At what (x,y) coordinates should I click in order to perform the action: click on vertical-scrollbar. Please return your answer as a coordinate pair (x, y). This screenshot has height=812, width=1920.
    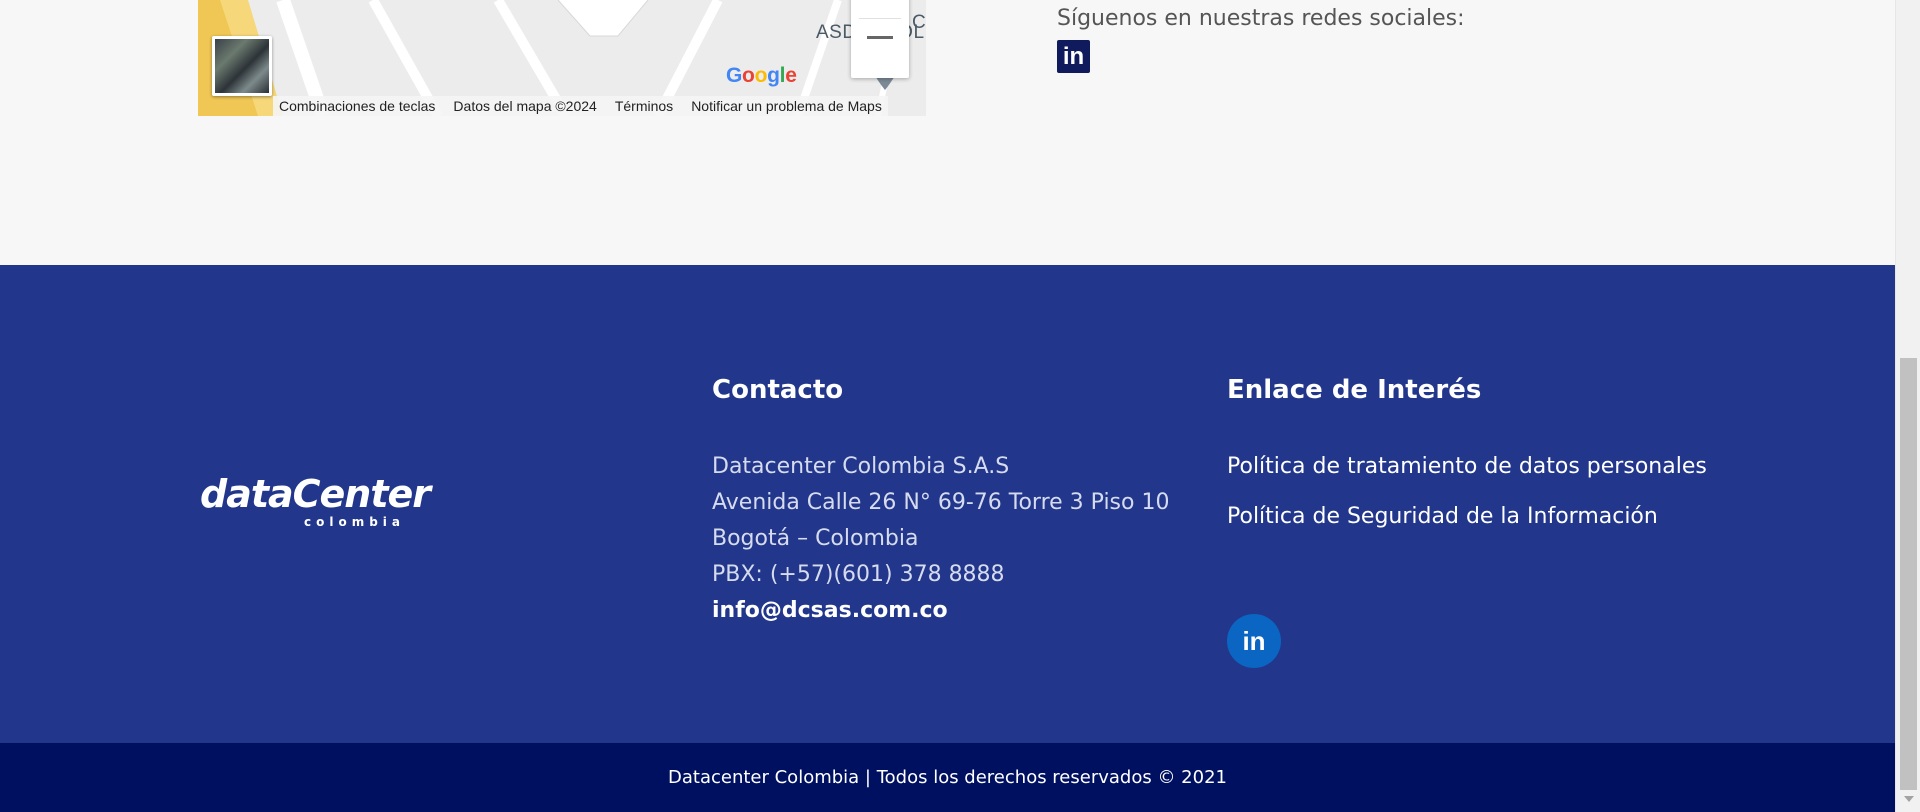
    Looking at the image, I should click on (1907, 406).